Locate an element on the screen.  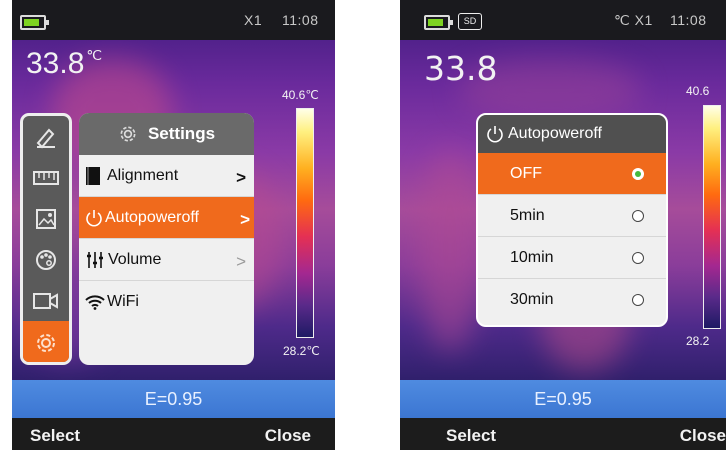
status-bar: SD ℃ X1 11:08 is located at coordinates (563, 20).